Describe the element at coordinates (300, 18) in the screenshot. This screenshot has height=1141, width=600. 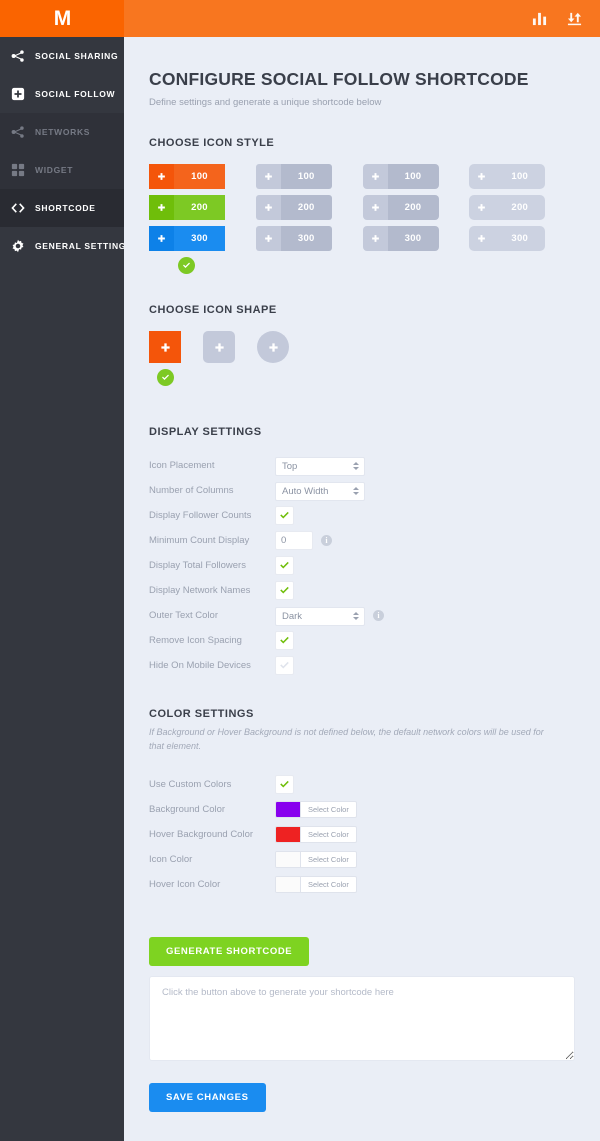
I see `top-bar: M` at that location.